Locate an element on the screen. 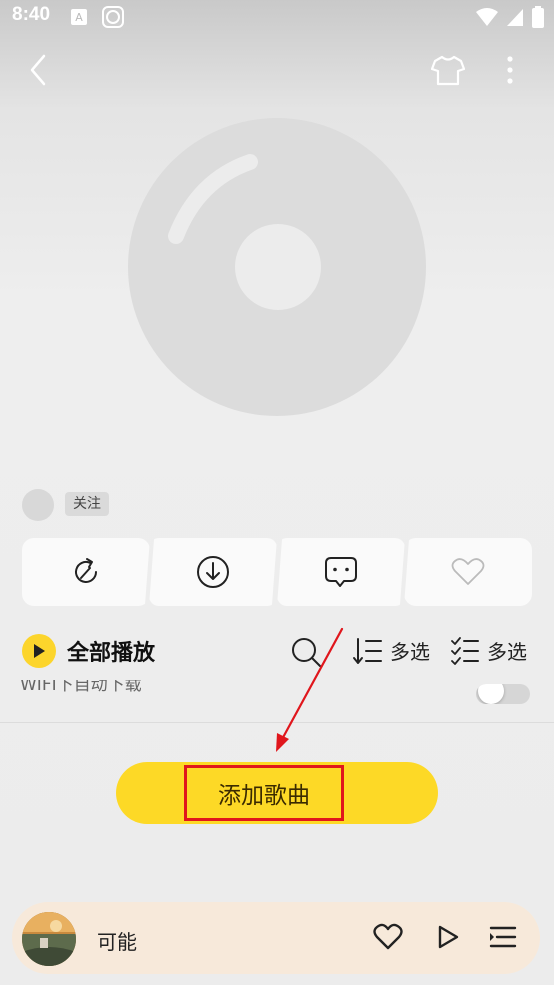 The height and width of the screenshot is (985, 554). battery-icon is located at coordinates (538, 17).